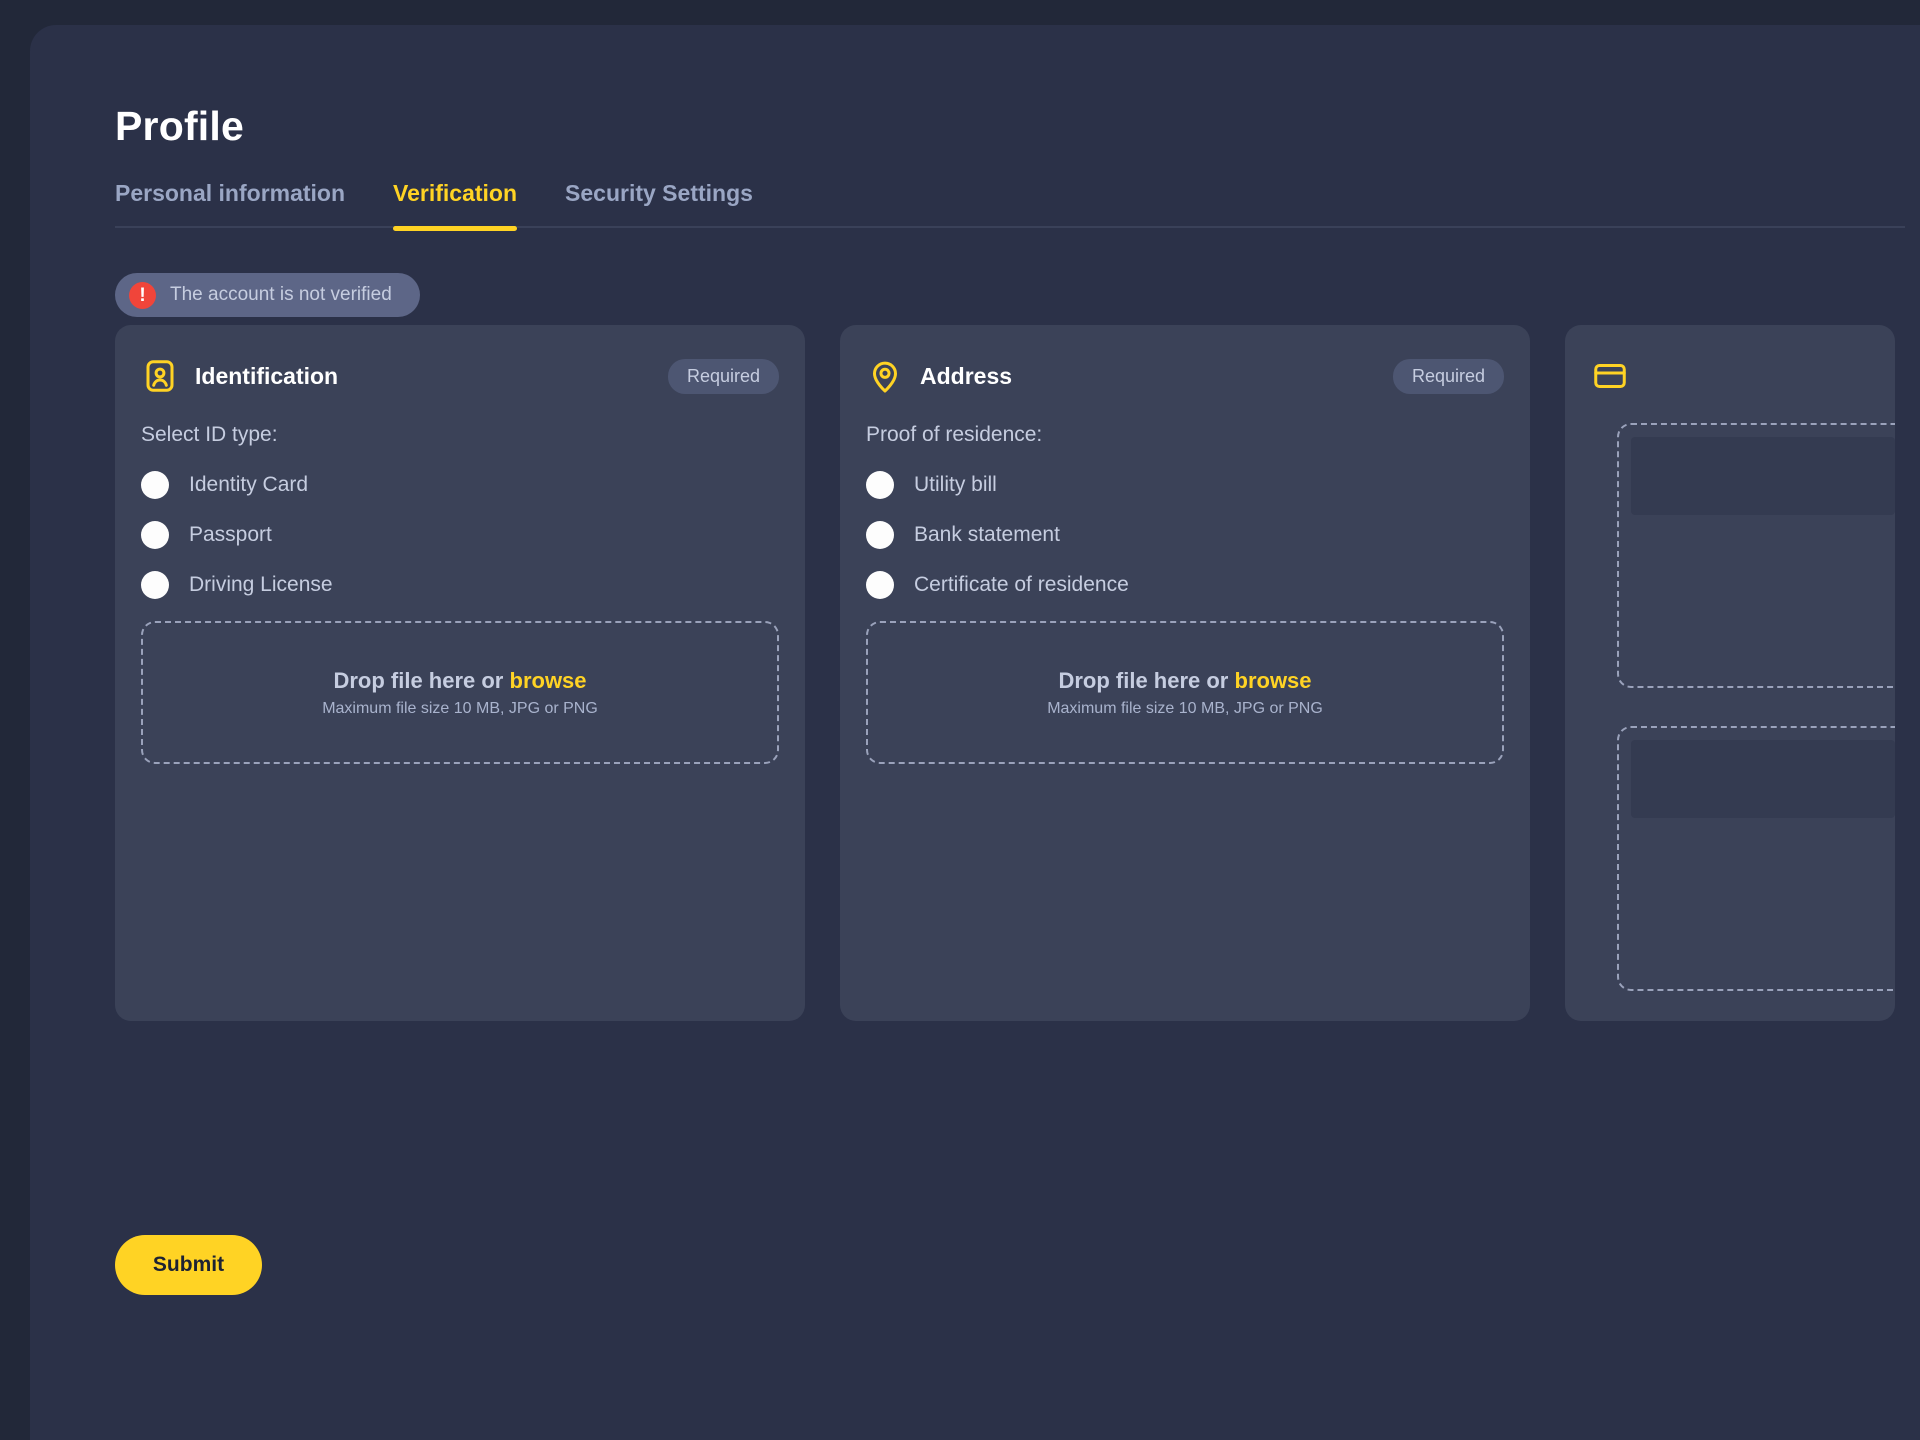  I want to click on card-header, so click(1743, 376).